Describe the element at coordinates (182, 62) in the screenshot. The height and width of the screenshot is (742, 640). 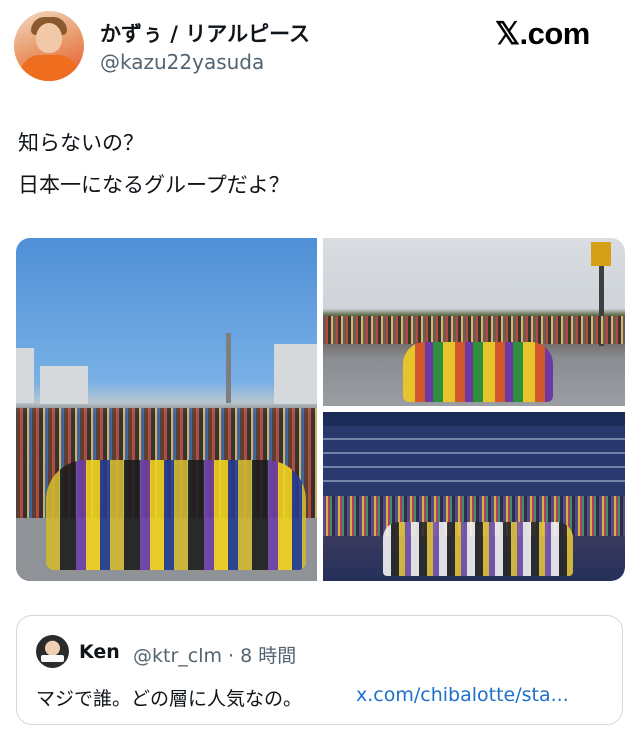
I see `author-handle: @kazu22yasuda` at that location.